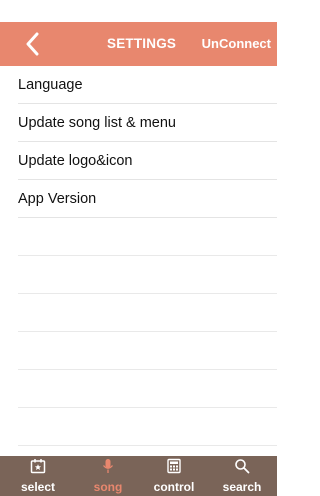 The image size is (320, 496). I want to click on tab-label: select, so click(38, 487).